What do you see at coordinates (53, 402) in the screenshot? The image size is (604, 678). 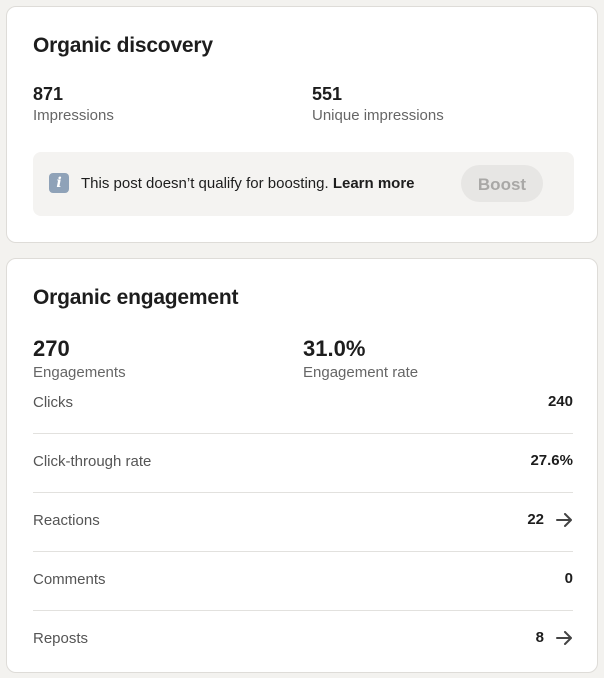 I see `stat-label: Clicks` at bounding box center [53, 402].